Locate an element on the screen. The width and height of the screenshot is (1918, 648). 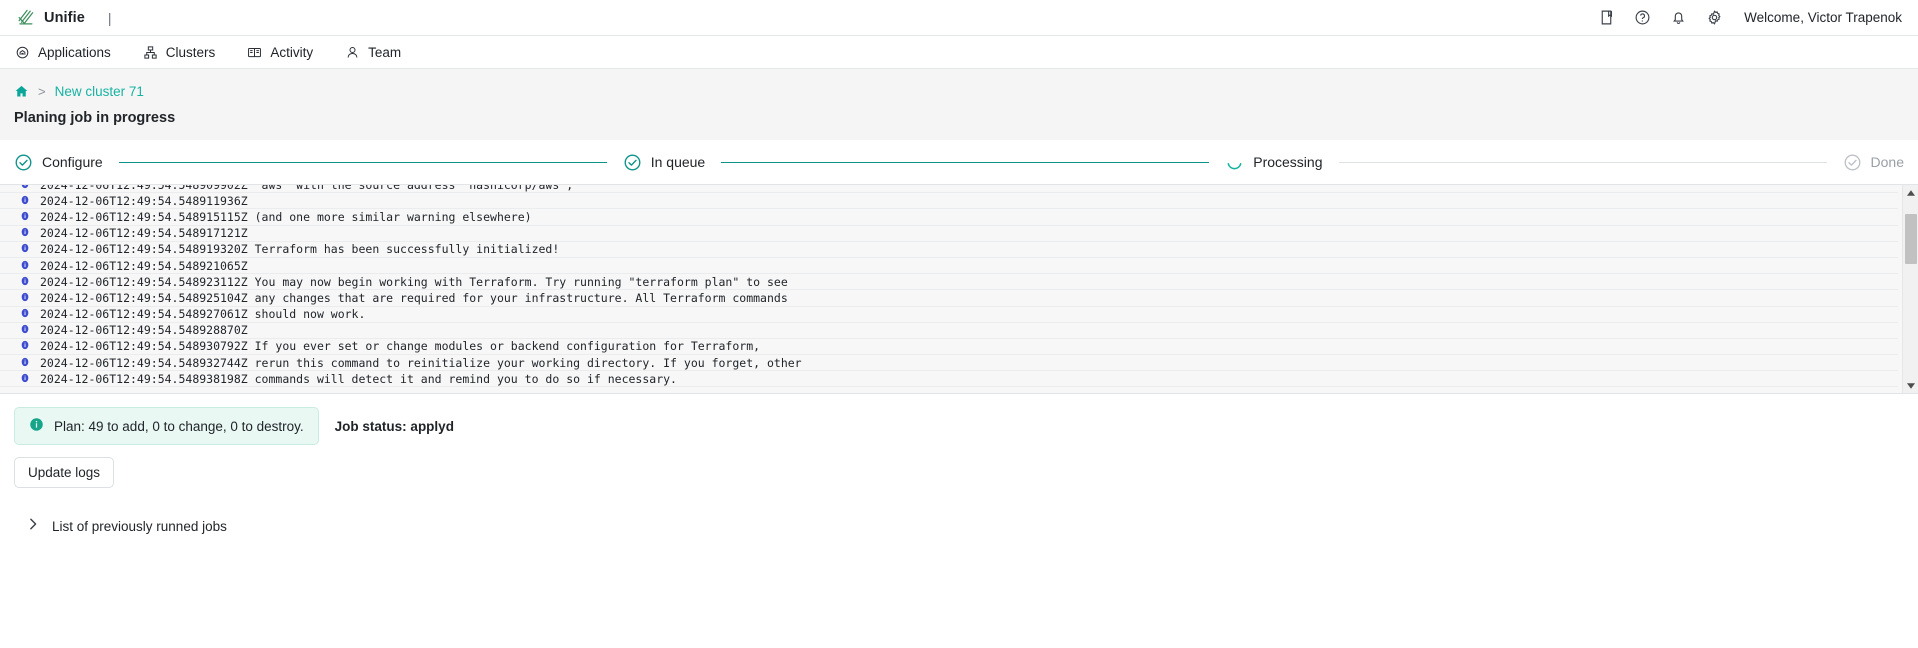
docs-icon is located at coordinates (1606, 17).